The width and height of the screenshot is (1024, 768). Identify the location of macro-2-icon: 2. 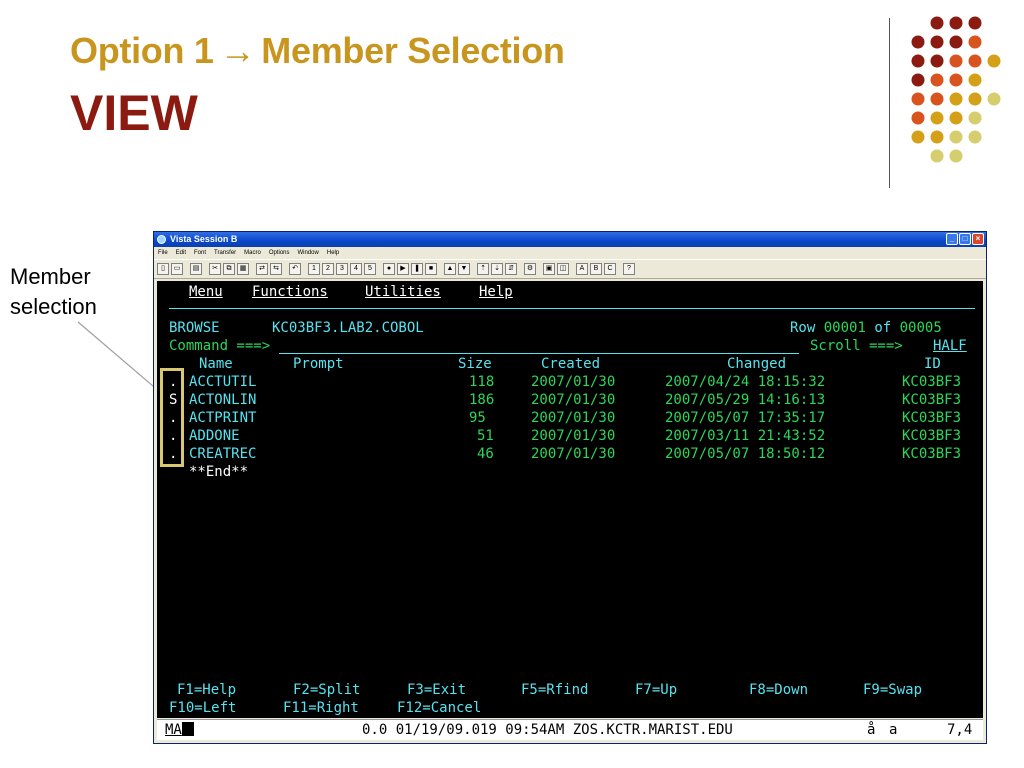
(328, 269).